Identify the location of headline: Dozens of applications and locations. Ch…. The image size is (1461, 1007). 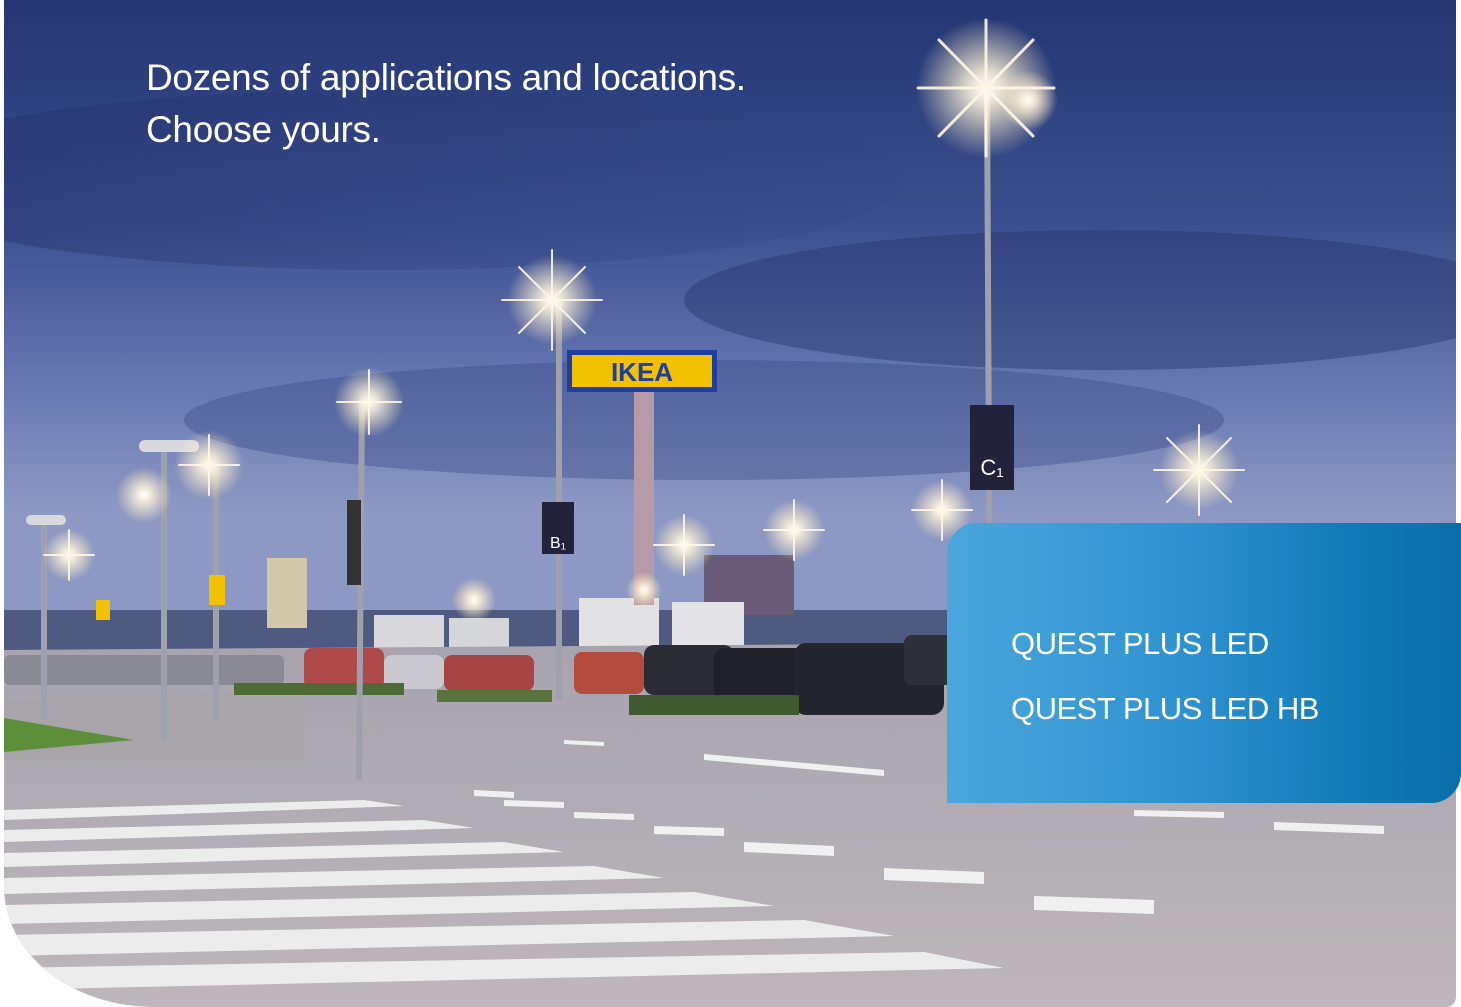
(446, 104).